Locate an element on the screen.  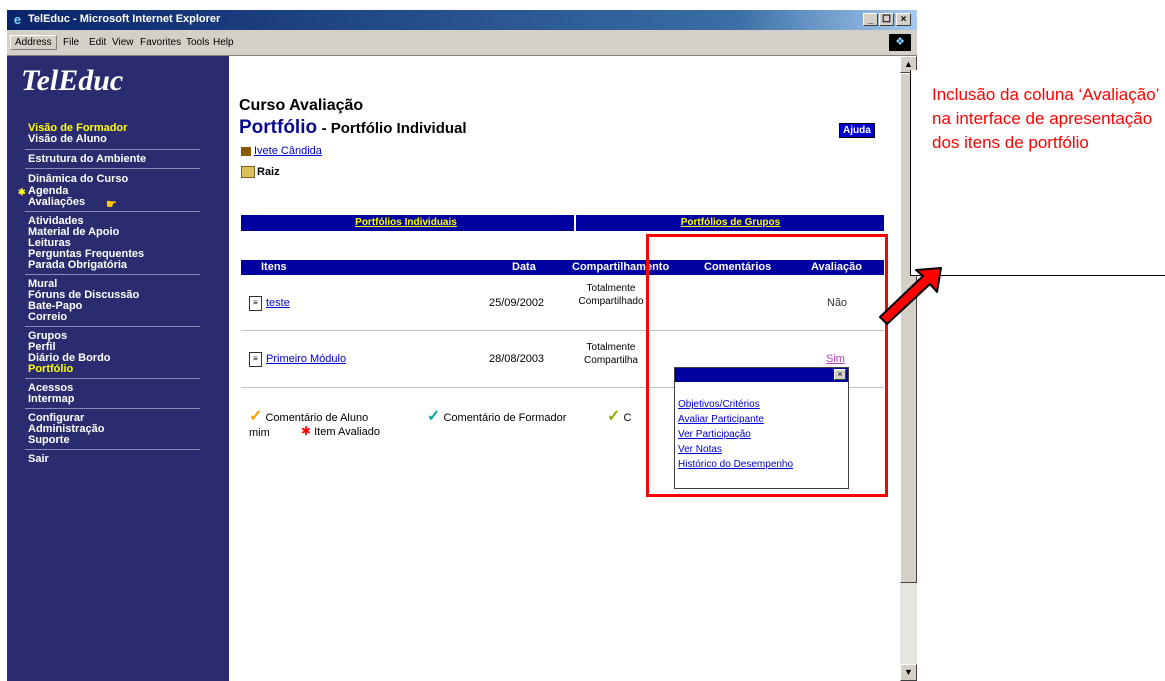
legend-student-comment: ✓ Comentário de Aluno is located at coordinates (309, 416).